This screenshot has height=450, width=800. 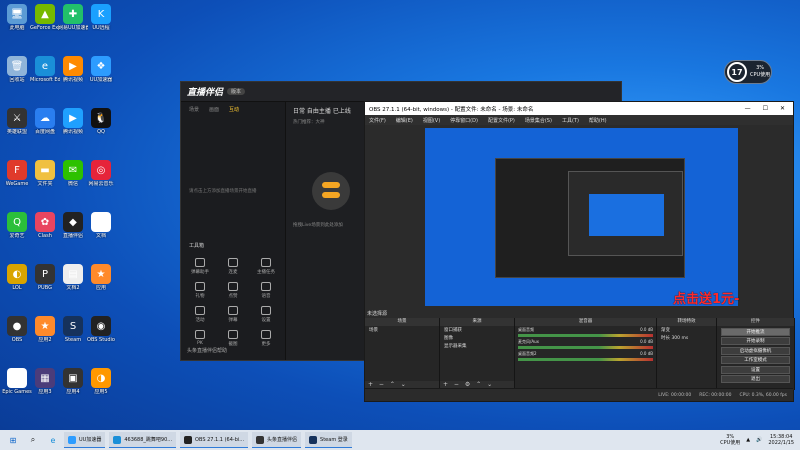 I want to click on obs-menu-item: 编辑(E), so click(x=404, y=120).